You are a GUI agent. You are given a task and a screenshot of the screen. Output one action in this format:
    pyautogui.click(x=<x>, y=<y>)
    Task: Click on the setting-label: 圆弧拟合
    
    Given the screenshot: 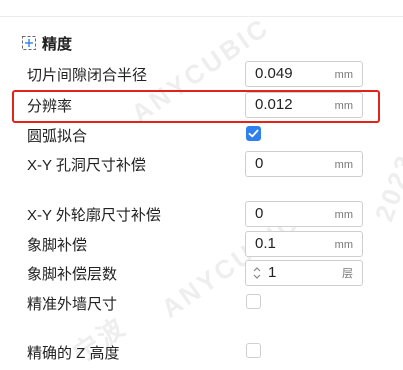 What is the action you would take?
    pyautogui.click(x=57, y=136)
    